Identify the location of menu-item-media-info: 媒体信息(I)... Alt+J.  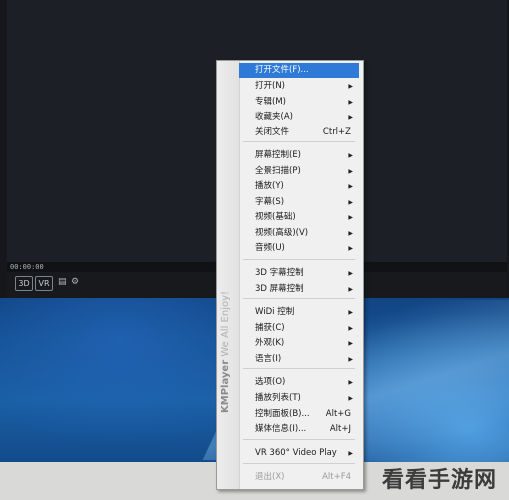
(299, 429).